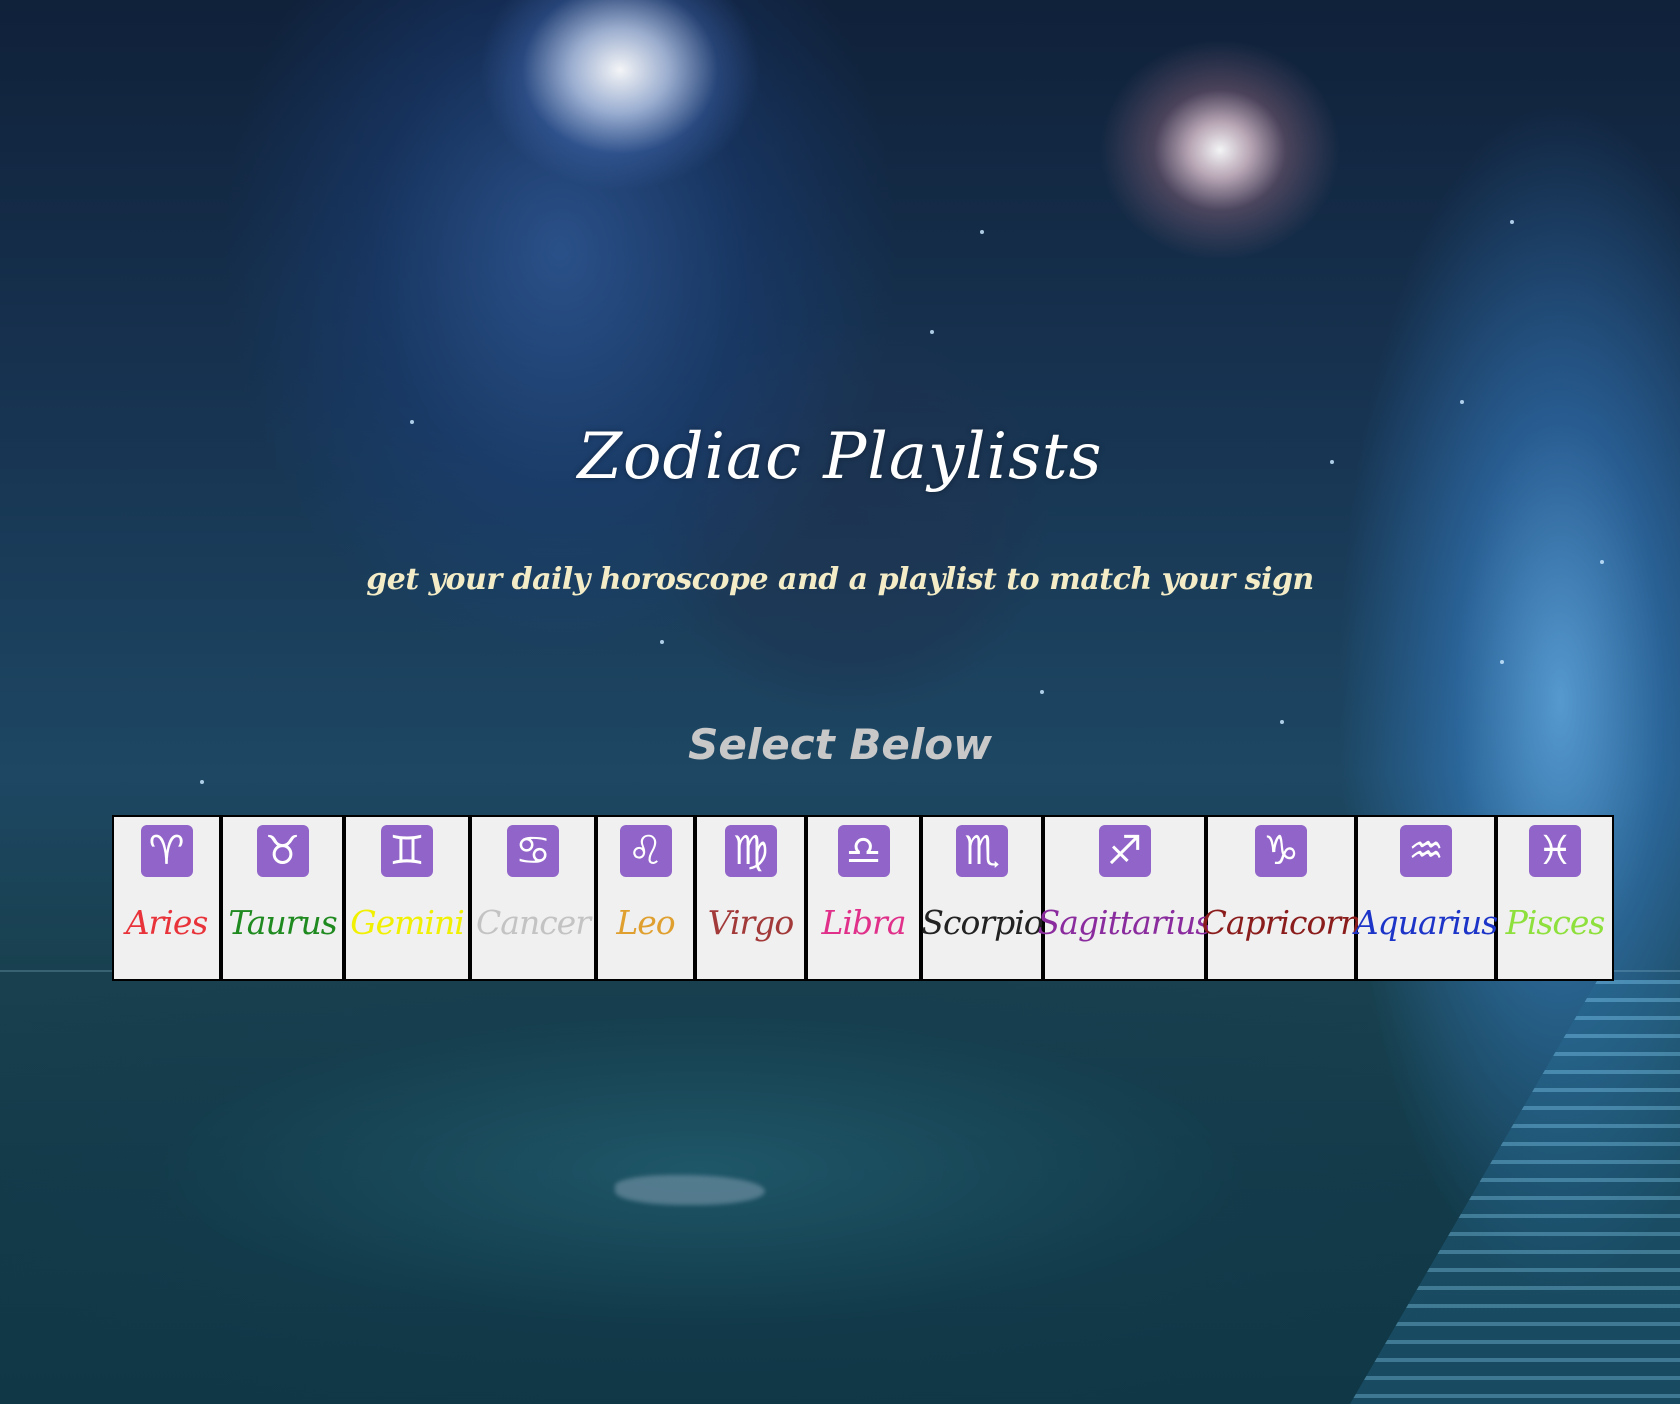  Describe the element at coordinates (1281, 922) in the screenshot. I see `sign-label-capricorn: Capricorn` at that location.